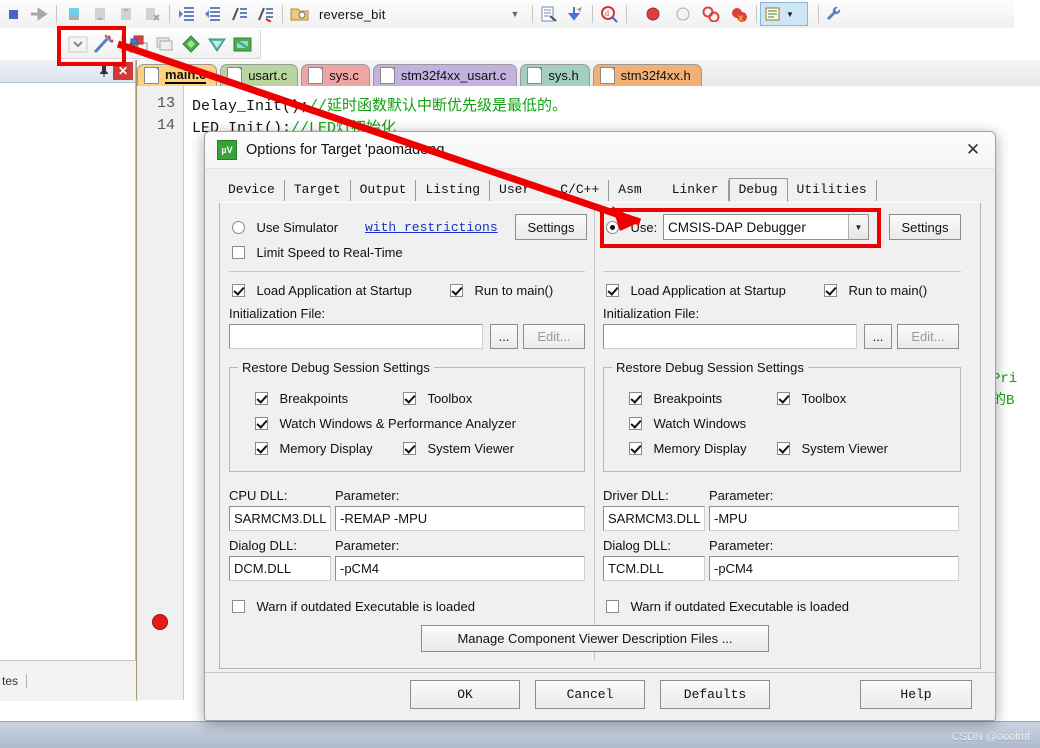 This screenshot has width=1040, height=748. Describe the element at coordinates (78, 44) in the screenshot. I see `chevron-down-icon` at that location.